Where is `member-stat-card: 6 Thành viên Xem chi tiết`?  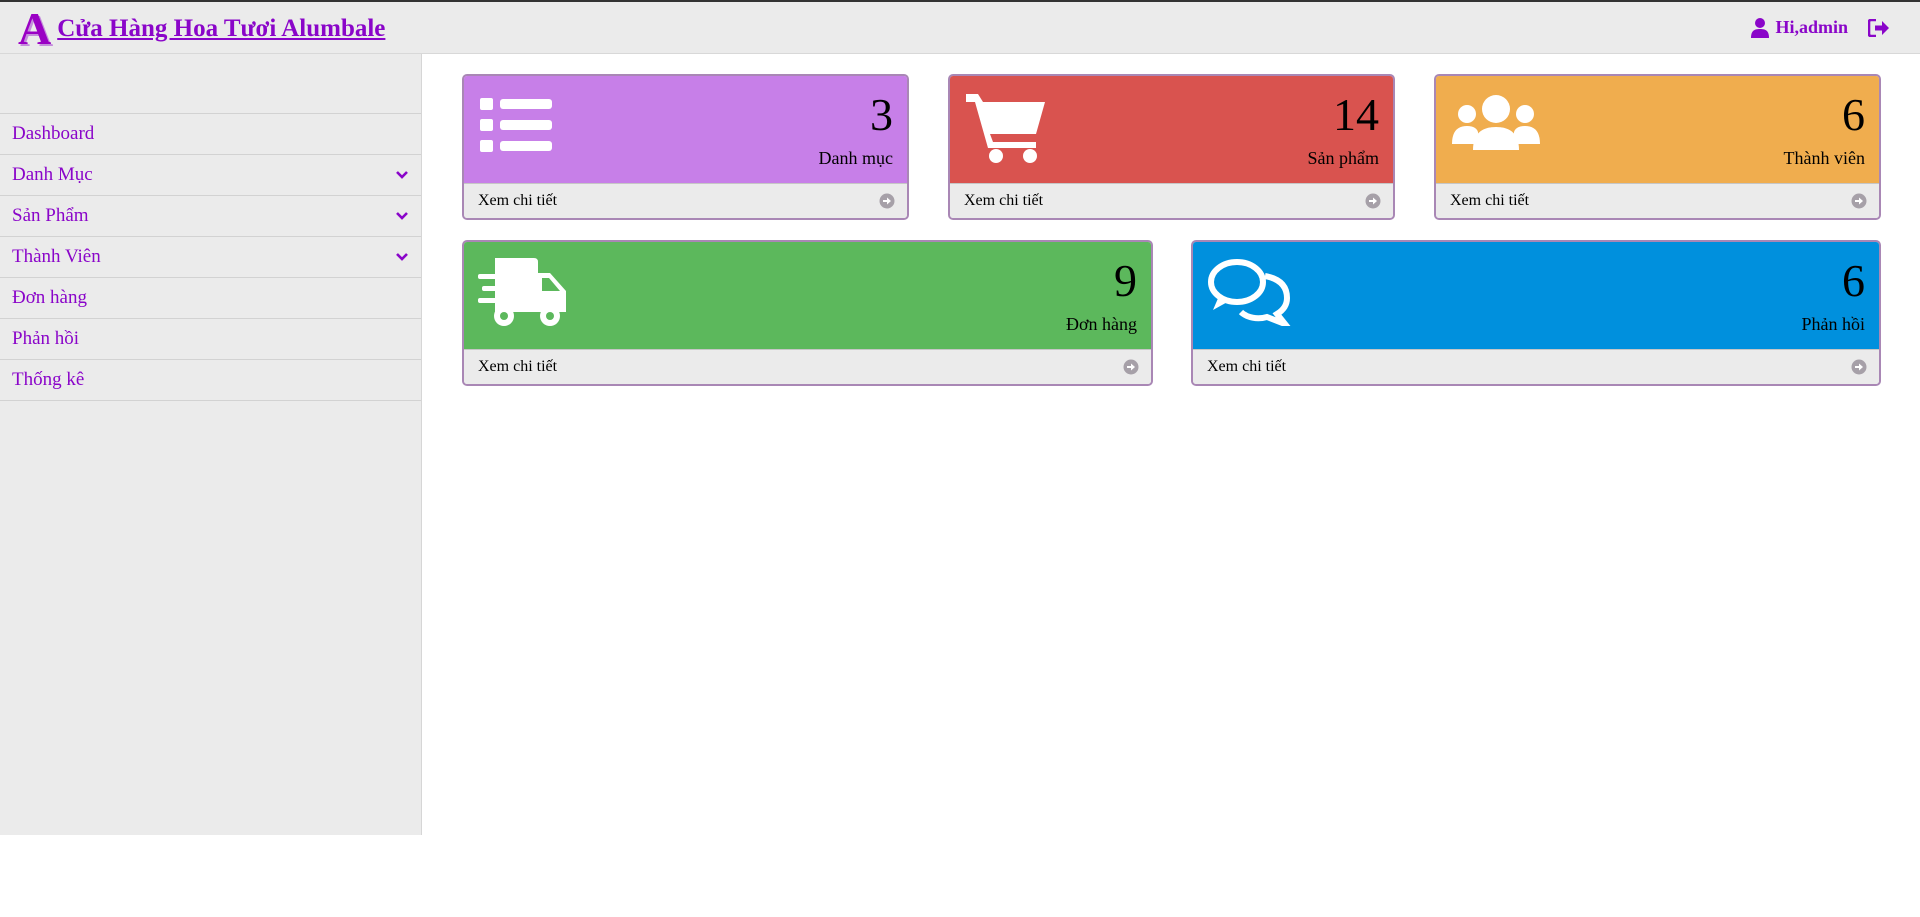 member-stat-card: 6 Thành viên Xem chi tiết is located at coordinates (1657, 147).